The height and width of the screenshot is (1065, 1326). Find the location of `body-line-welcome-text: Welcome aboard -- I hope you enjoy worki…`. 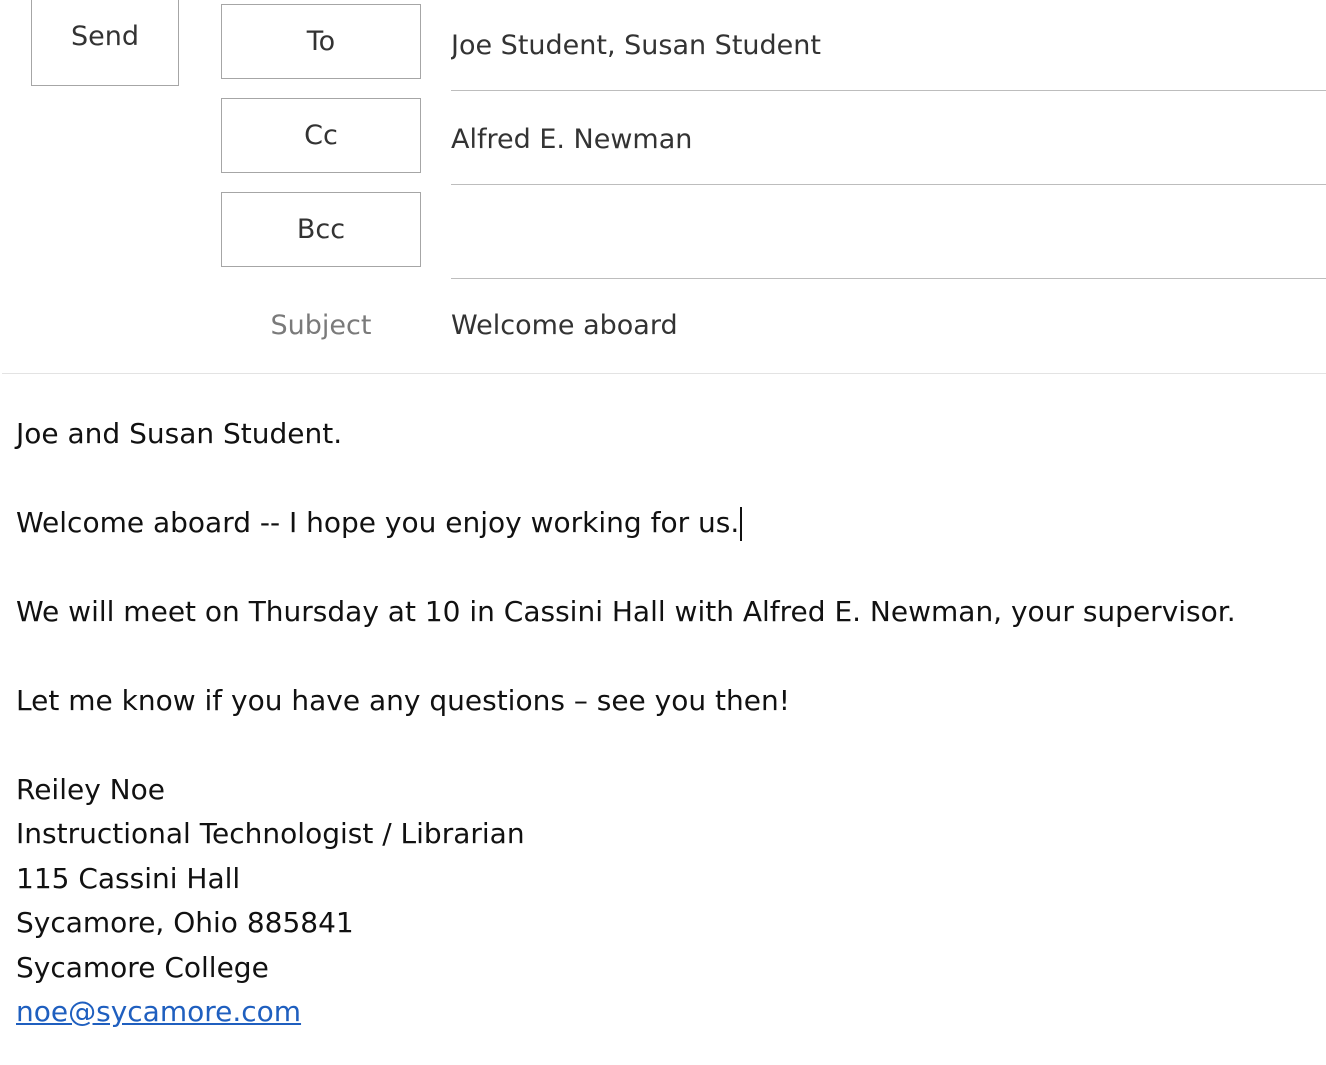

body-line-welcome-text: Welcome aboard -- I hope you enjoy worki… is located at coordinates (378, 522).